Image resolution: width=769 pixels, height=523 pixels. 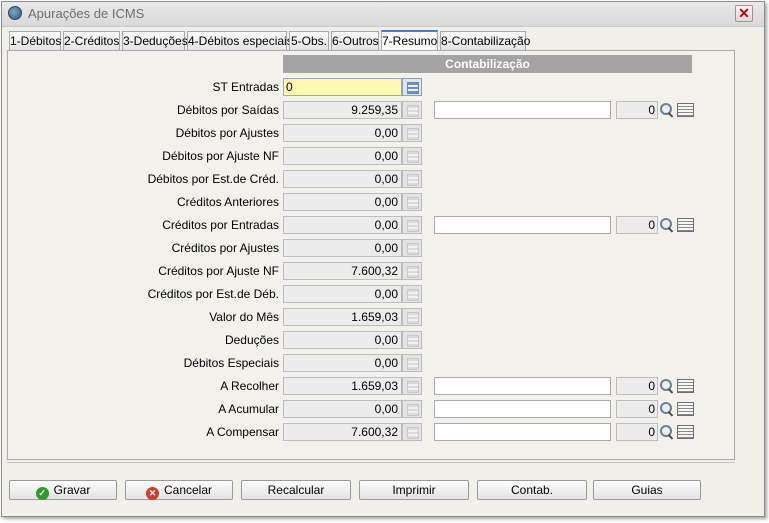 What do you see at coordinates (342, 409) in the screenshot?
I see `a-acumular-field: 0,00` at bounding box center [342, 409].